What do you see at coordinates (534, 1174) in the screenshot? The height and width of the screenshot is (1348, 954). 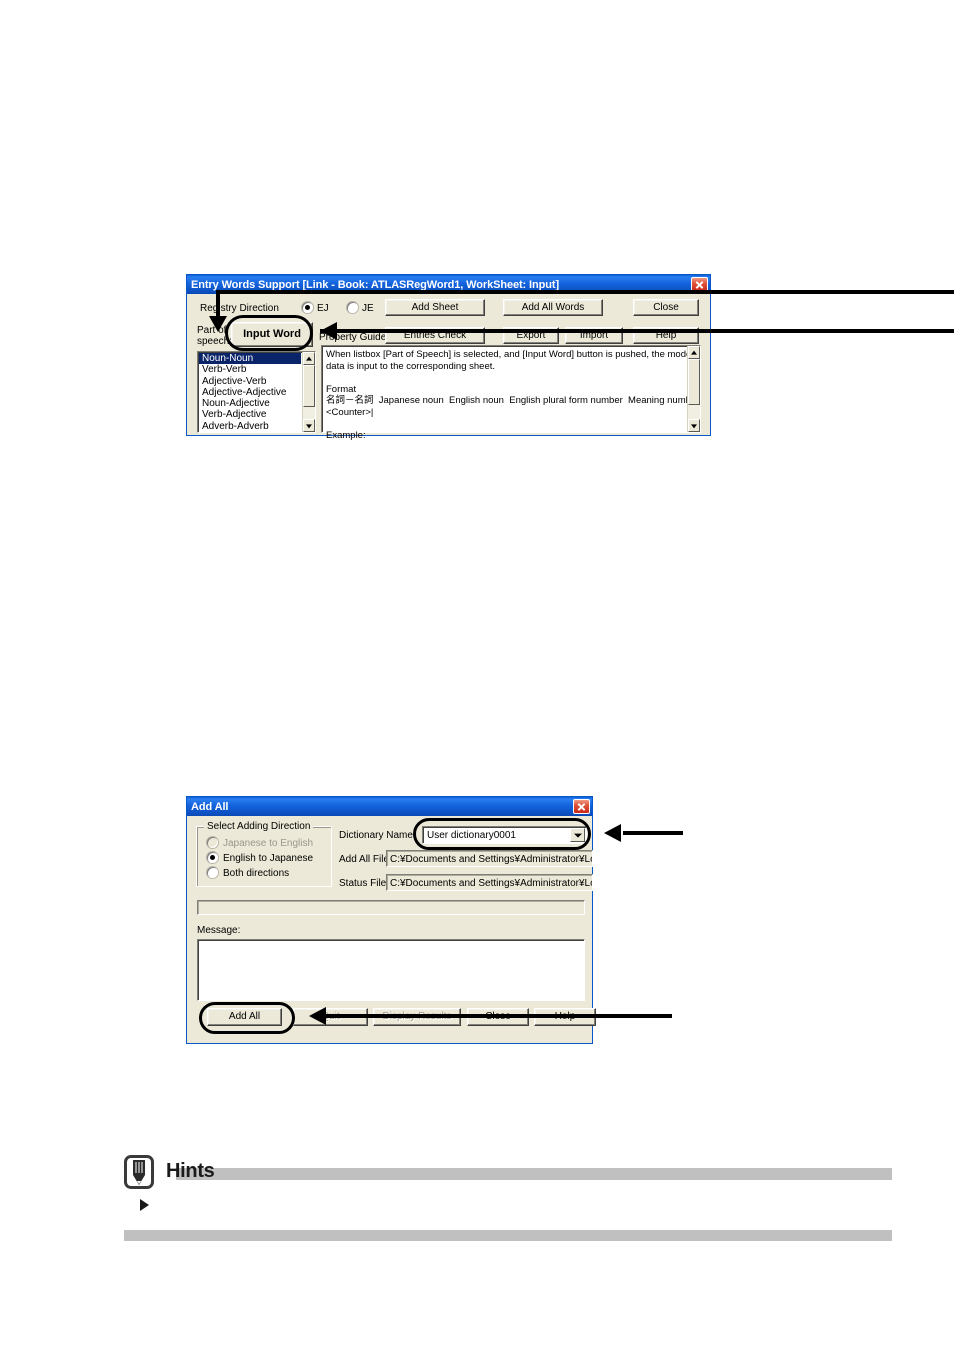 I see `hints-divider-bar` at bounding box center [534, 1174].